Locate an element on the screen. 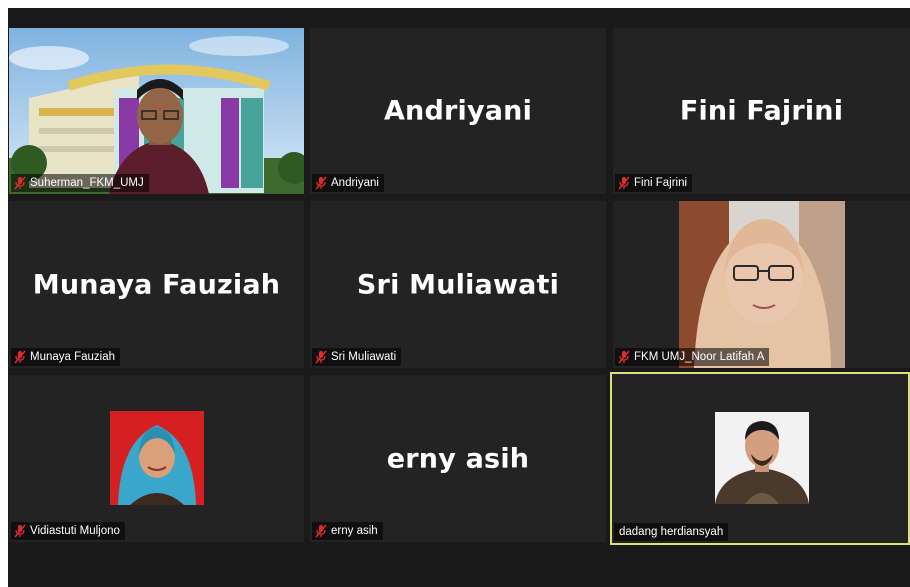 This screenshot has height=587, width=910. participant-big-name: Andriyani is located at coordinates (458, 111).